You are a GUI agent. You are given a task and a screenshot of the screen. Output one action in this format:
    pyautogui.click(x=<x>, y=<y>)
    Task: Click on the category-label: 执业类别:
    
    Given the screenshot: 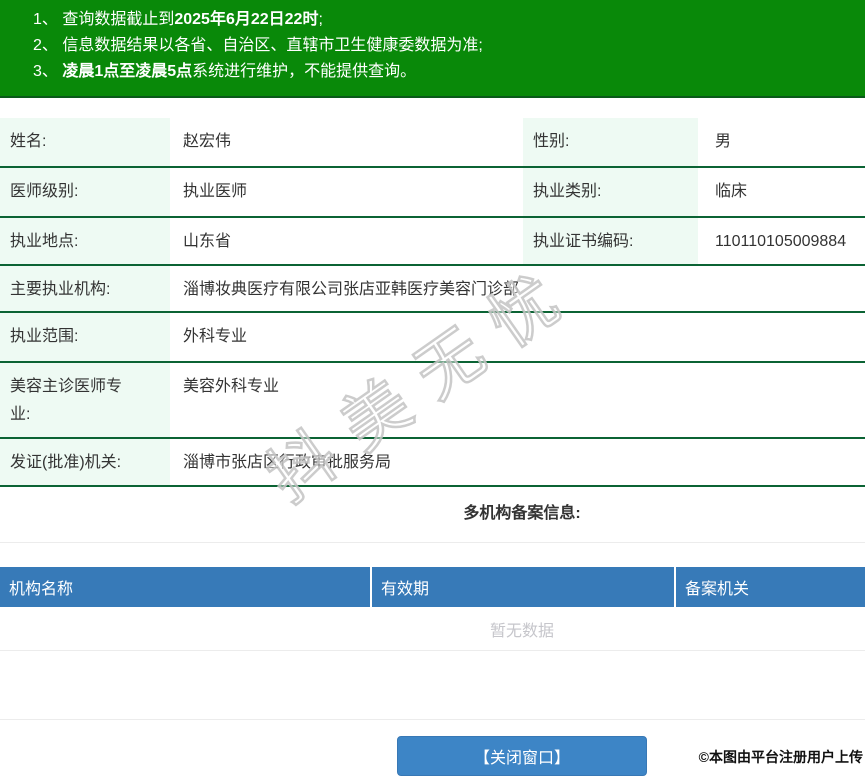 What is the action you would take?
    pyautogui.click(x=610, y=192)
    